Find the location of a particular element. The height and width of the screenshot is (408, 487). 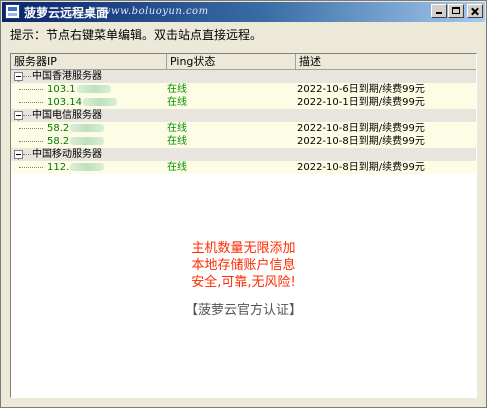

list-header: 服务器IP Ping状态 描述 is located at coordinates (243, 62).